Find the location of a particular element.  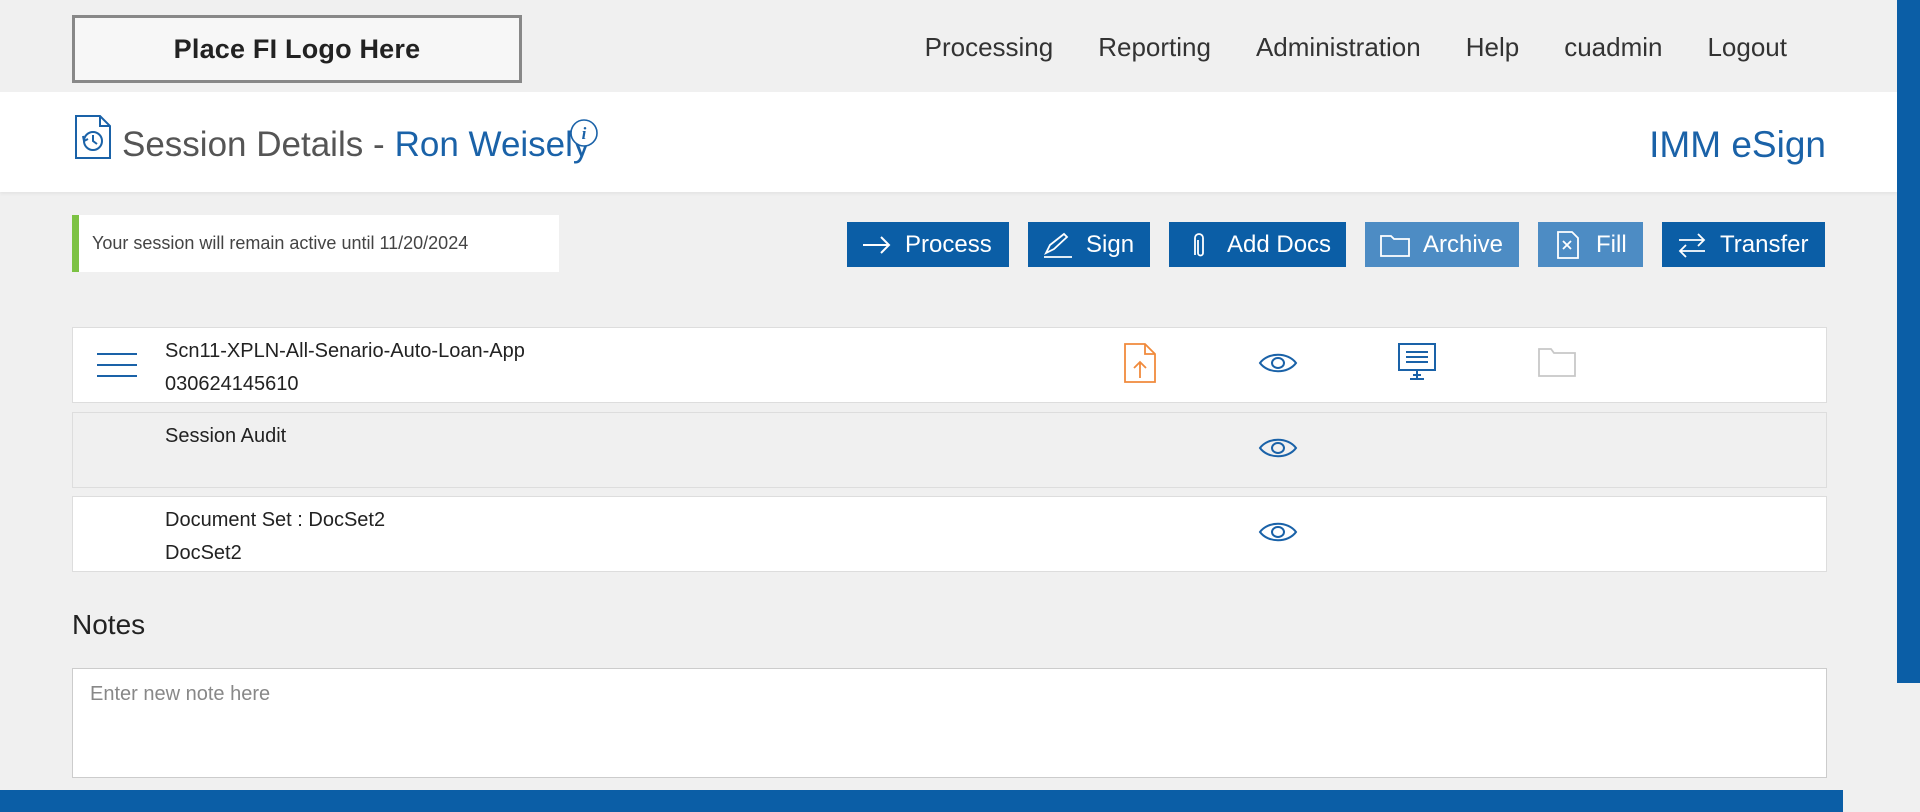

bottom-bar is located at coordinates (921, 801).